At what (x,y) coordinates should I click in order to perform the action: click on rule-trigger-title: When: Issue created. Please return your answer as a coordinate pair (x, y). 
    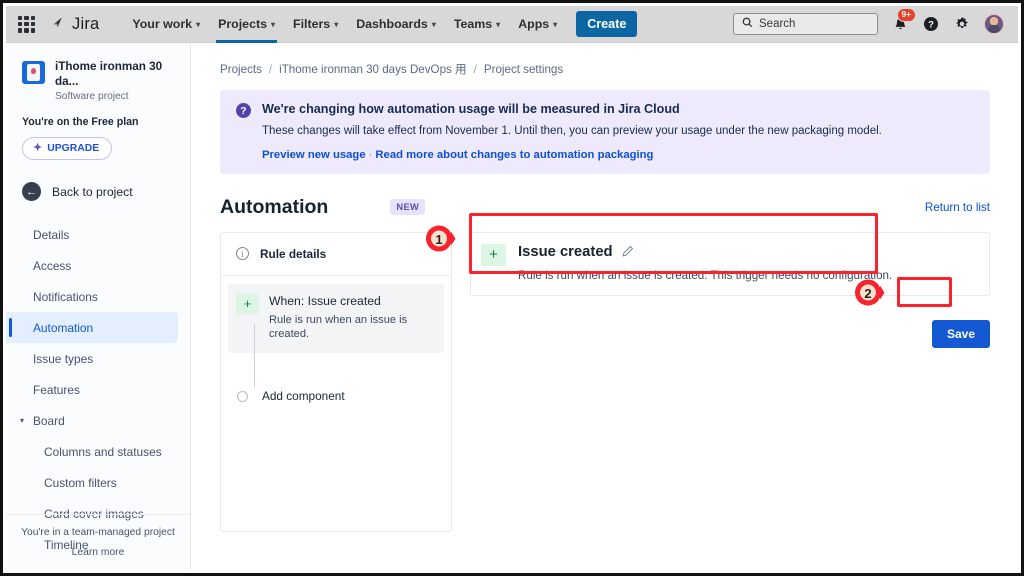
    Looking at the image, I should click on (325, 300).